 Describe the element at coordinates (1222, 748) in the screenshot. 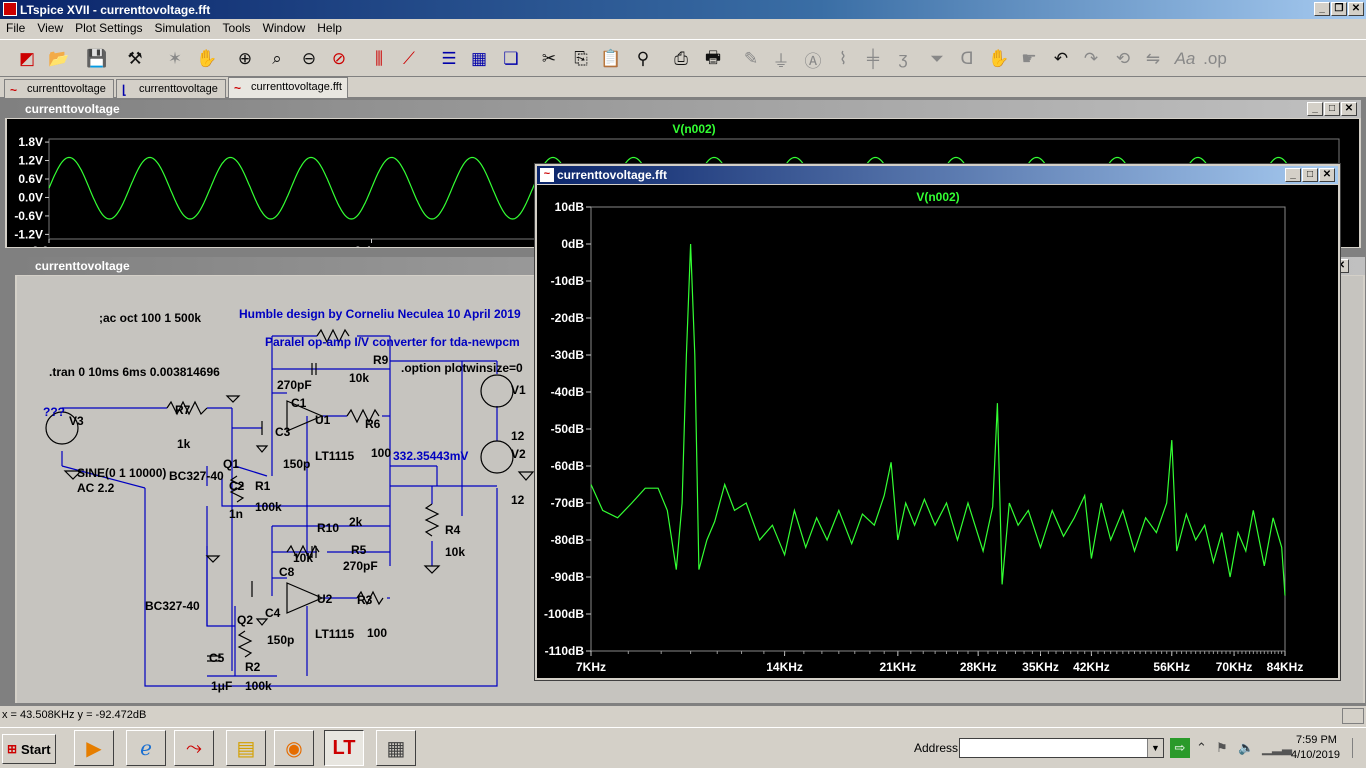

I see `flag-icon: ⚑` at that location.